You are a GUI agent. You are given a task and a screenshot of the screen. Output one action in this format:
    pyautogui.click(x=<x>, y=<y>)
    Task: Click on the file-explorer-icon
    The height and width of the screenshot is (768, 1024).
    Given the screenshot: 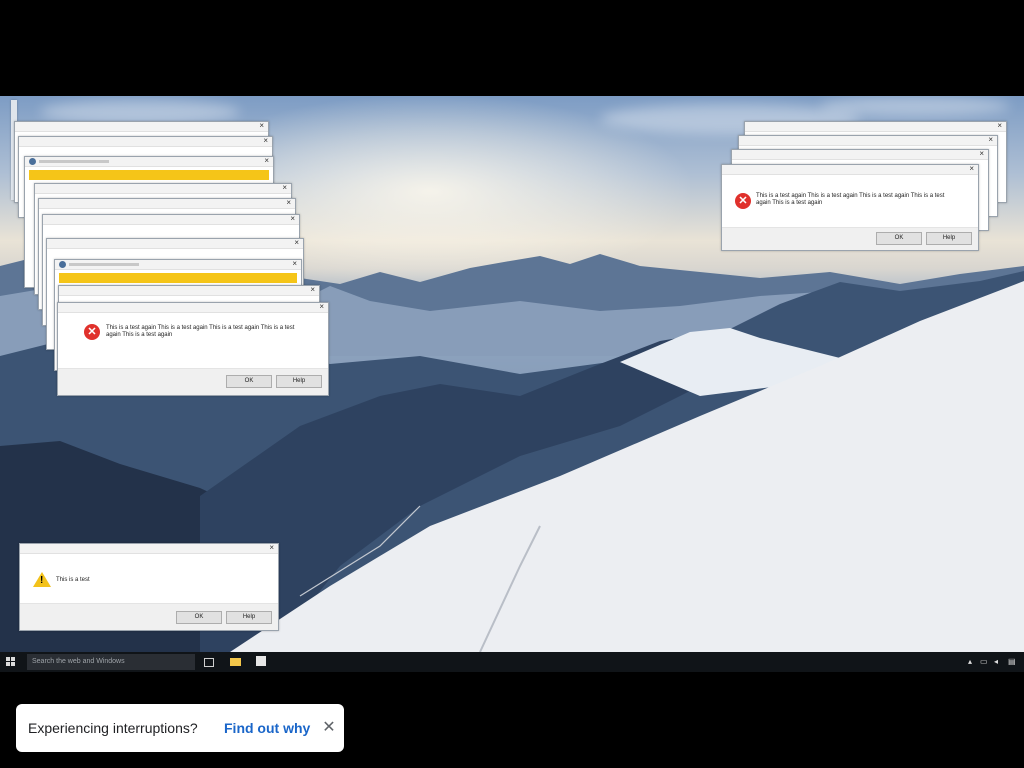 What is the action you would take?
    pyautogui.click(x=235, y=662)
    